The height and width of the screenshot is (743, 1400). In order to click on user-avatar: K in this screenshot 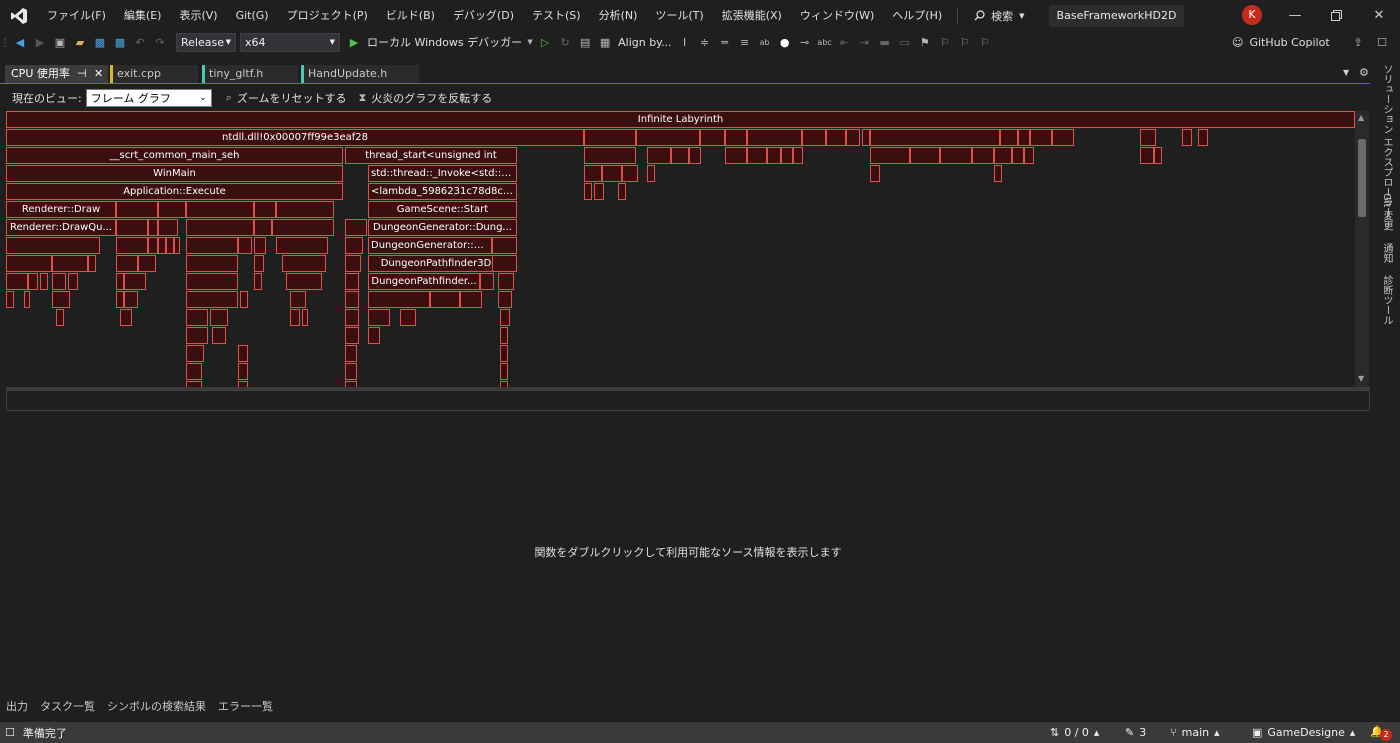, I will do `click(1252, 15)`.